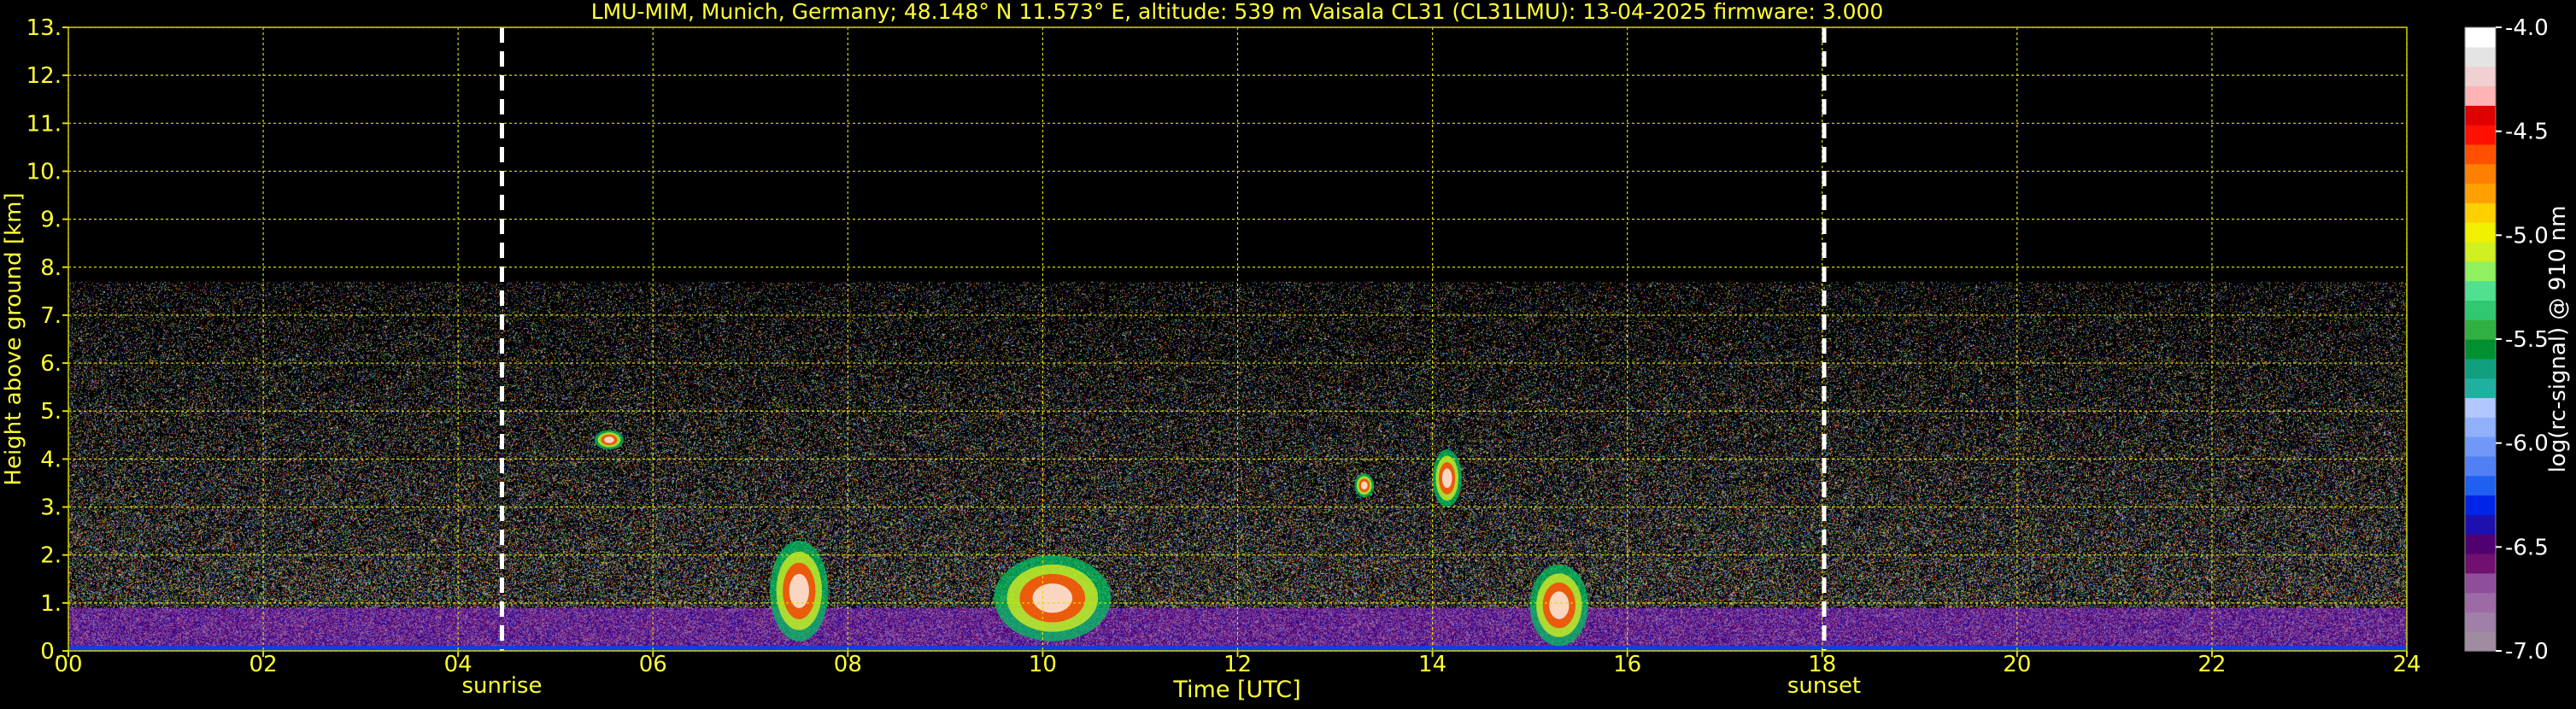 The width and height of the screenshot is (2576, 709). What do you see at coordinates (1043, 664) in the screenshot?
I see `x-tick-label: 10` at bounding box center [1043, 664].